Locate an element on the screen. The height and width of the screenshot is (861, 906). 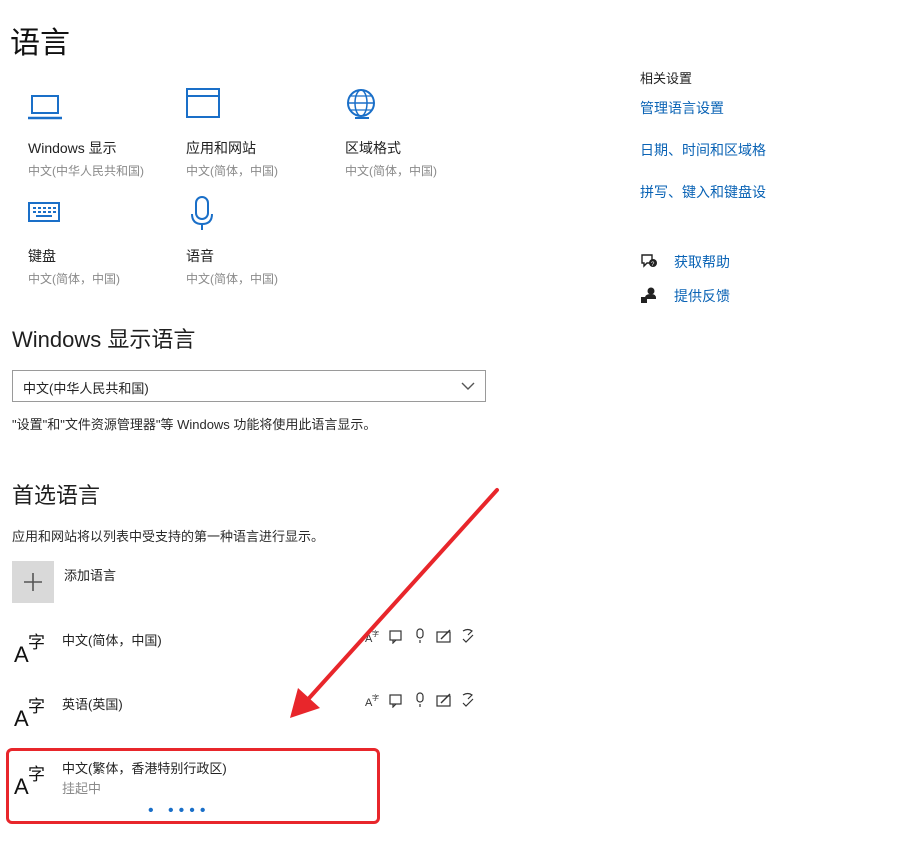
related-settings-heading: 相关设置 is located at coordinates (666, 78).